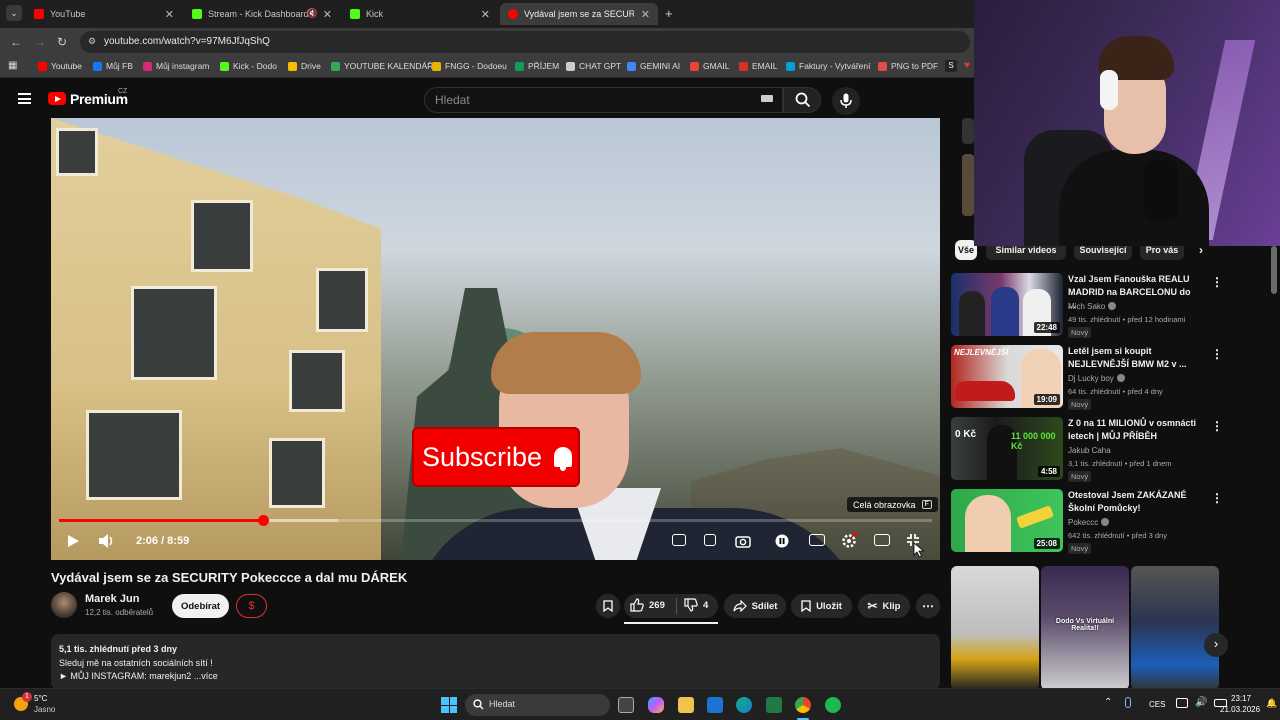 The width and height of the screenshot is (1280, 720). Describe the element at coordinates (263, 520) in the screenshot. I see `progress-scrubber-handle` at that location.